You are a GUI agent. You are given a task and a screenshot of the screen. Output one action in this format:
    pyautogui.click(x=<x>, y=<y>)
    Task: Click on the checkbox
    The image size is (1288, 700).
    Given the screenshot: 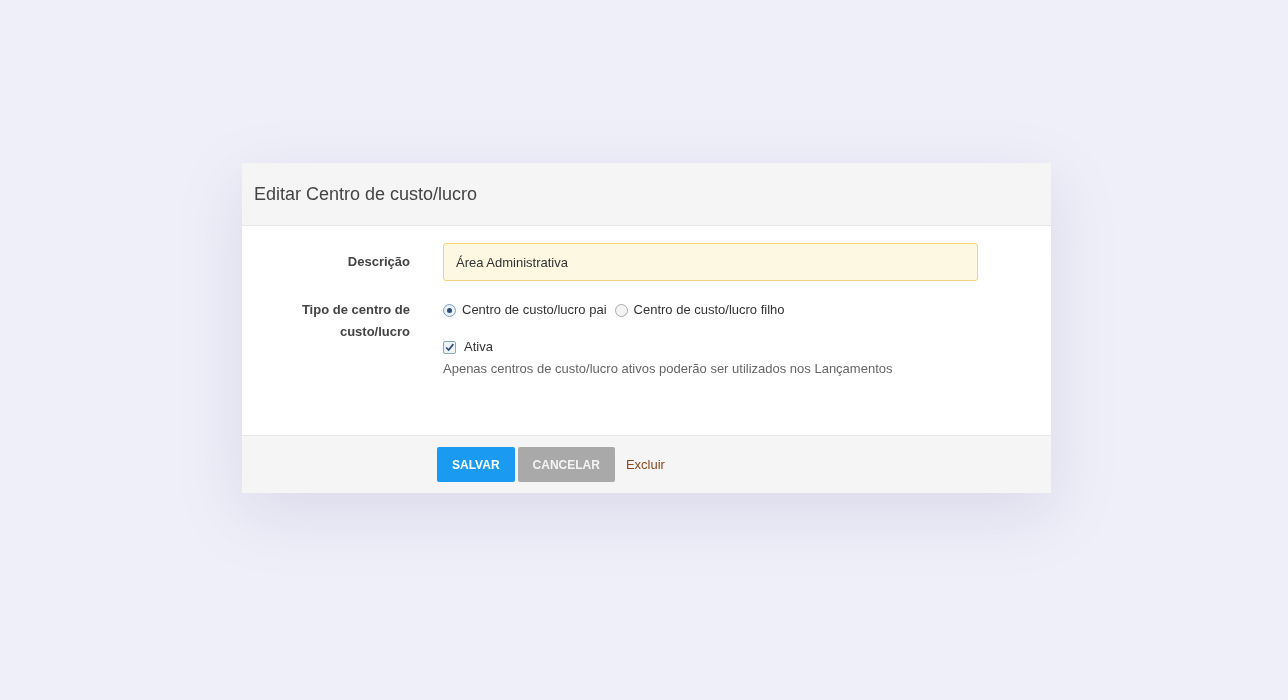 What is the action you would take?
    pyautogui.click(x=449, y=347)
    